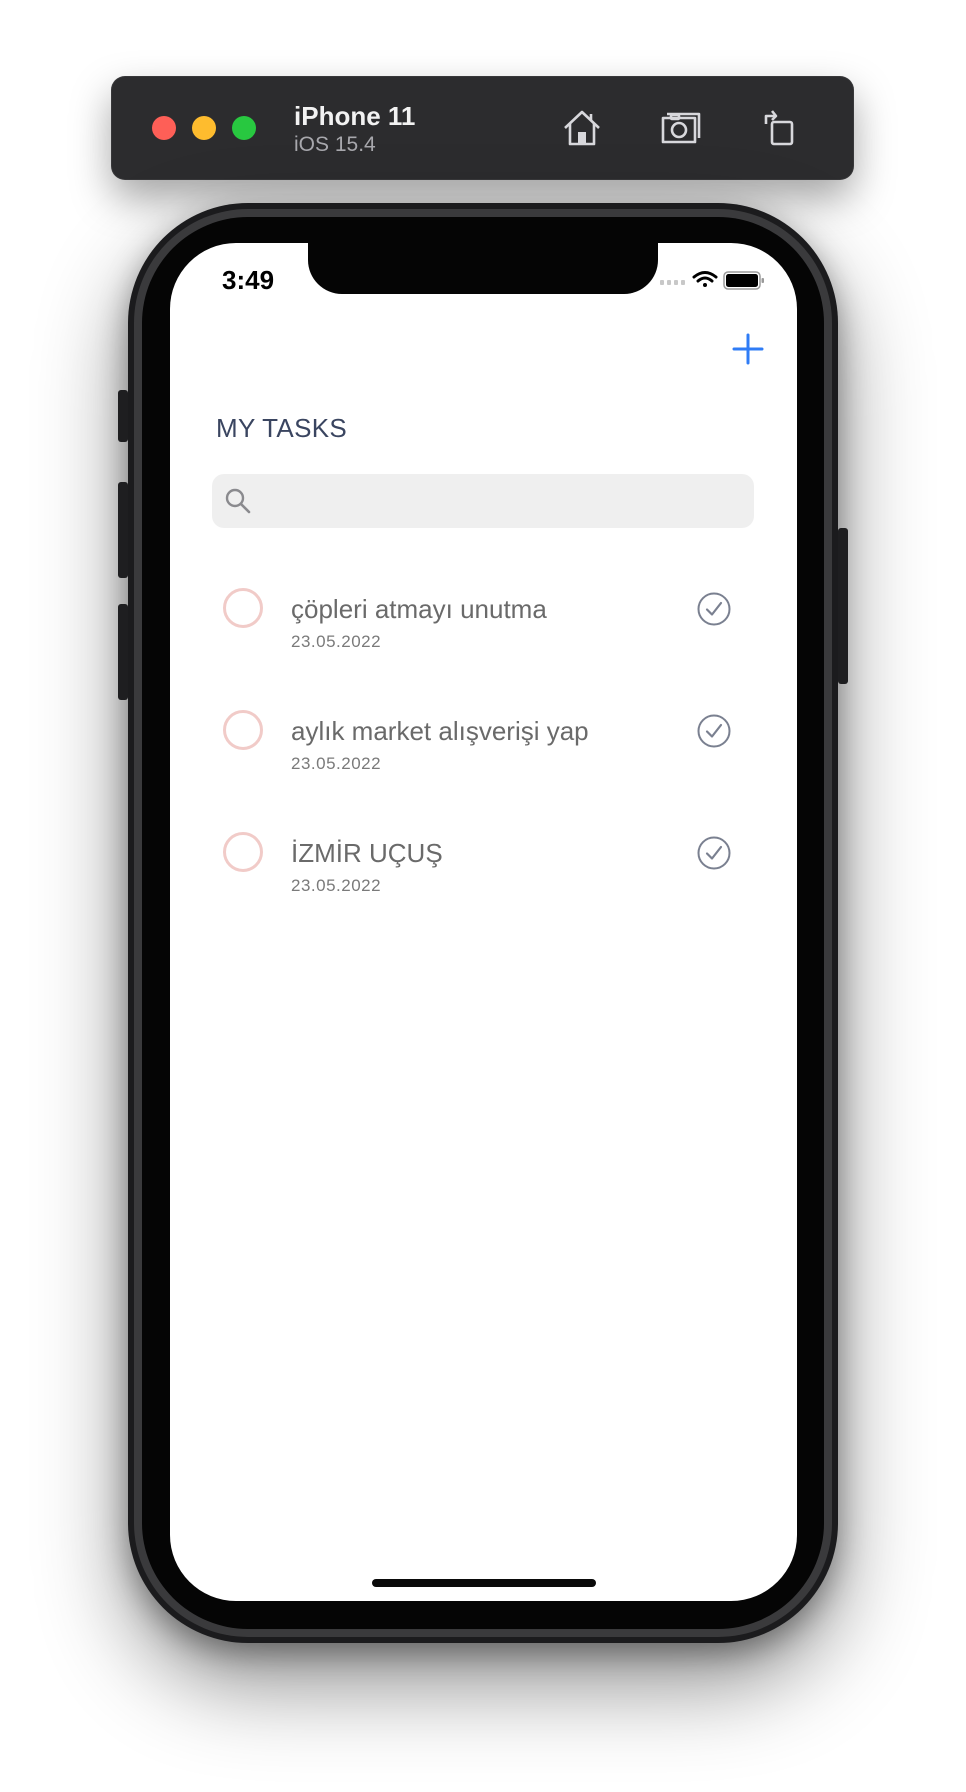  What do you see at coordinates (705, 279) in the screenshot?
I see `wifi-icon` at bounding box center [705, 279].